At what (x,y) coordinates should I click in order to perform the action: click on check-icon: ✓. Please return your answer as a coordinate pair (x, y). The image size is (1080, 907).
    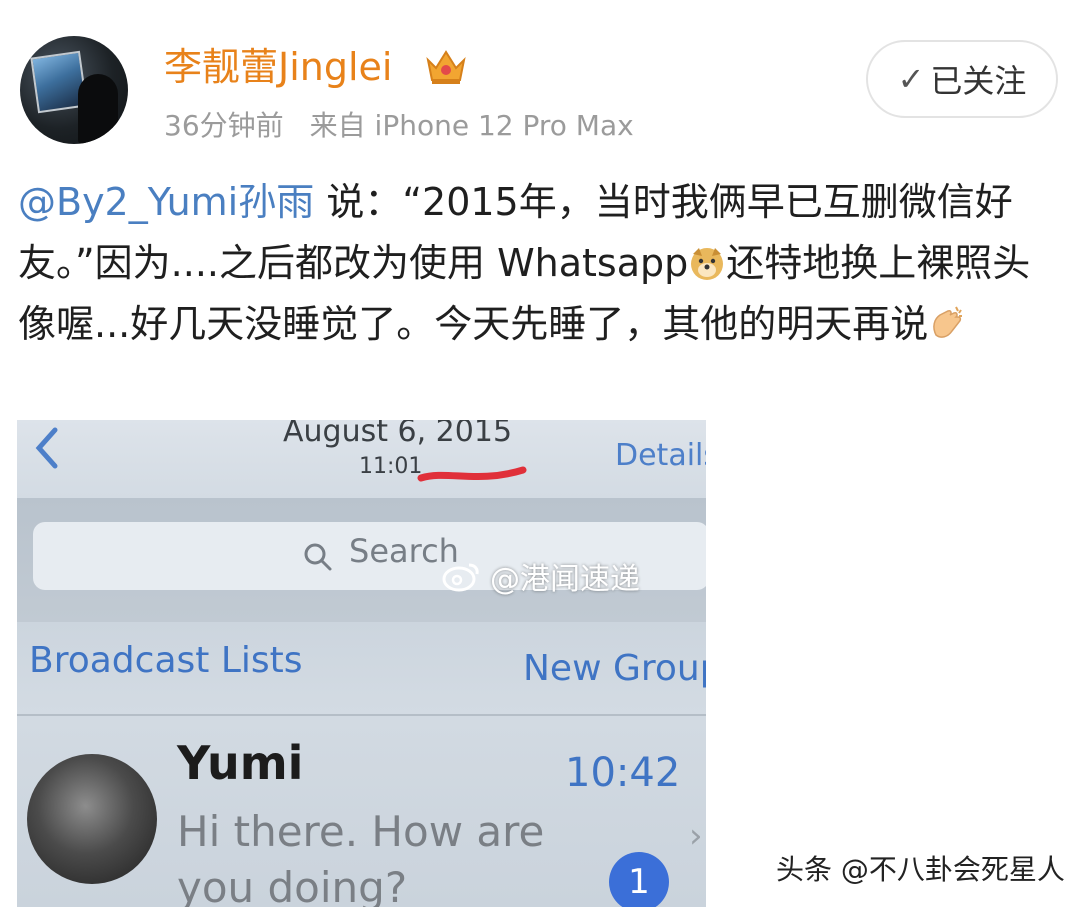
    Looking at the image, I should click on (911, 79).